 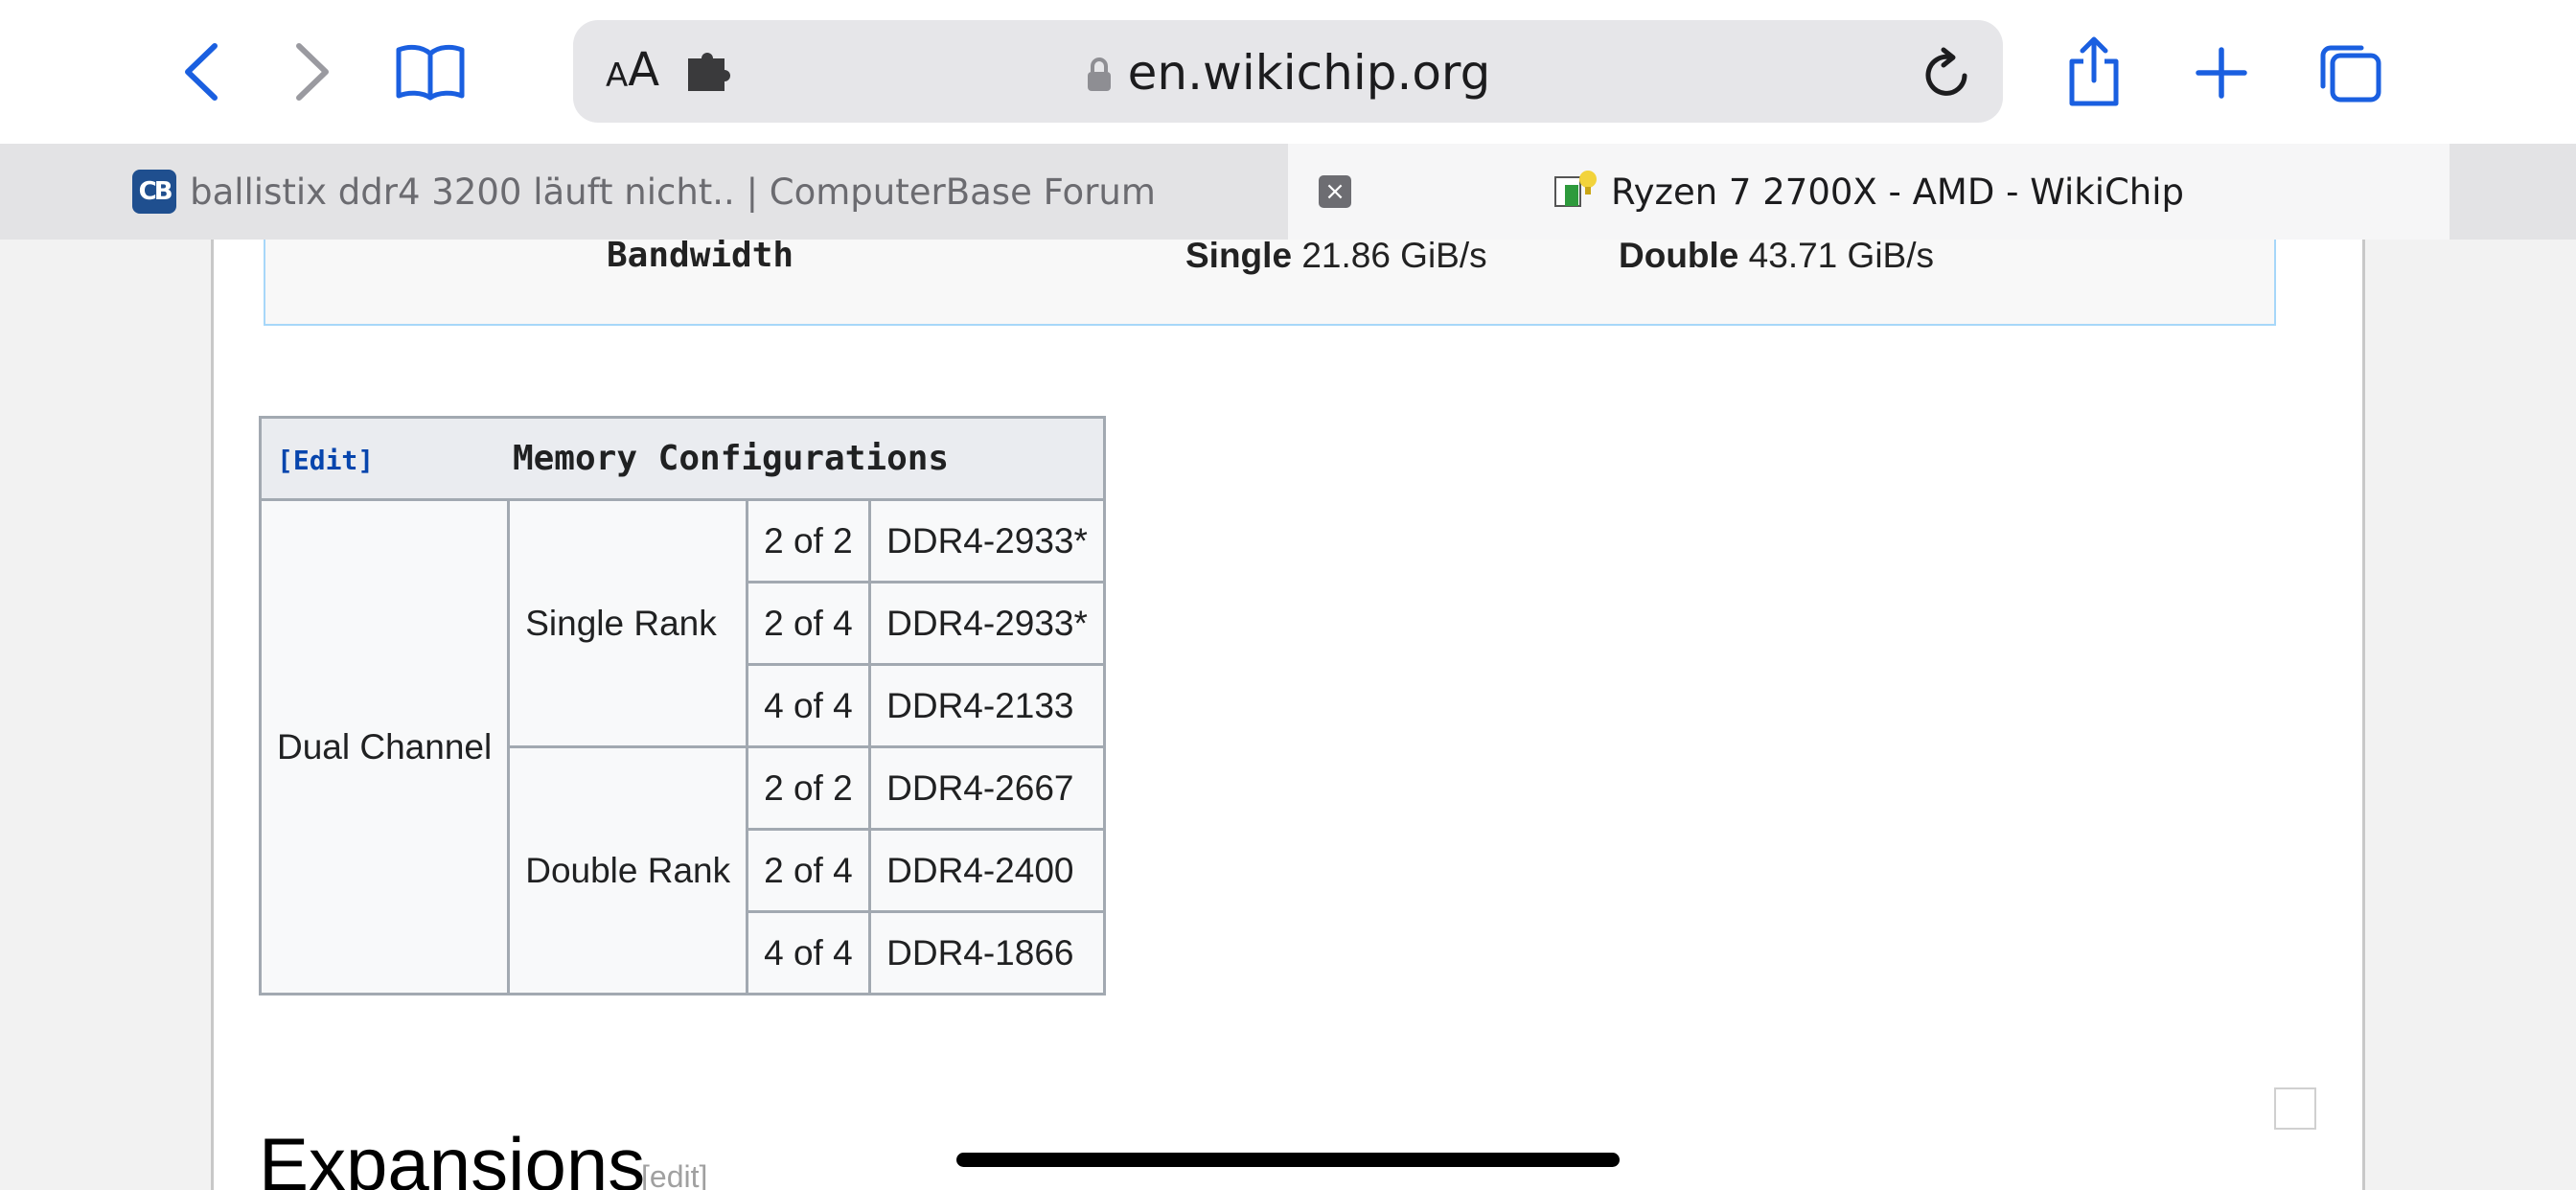 I want to click on rank-cell: Single Rank, so click(x=628, y=623).